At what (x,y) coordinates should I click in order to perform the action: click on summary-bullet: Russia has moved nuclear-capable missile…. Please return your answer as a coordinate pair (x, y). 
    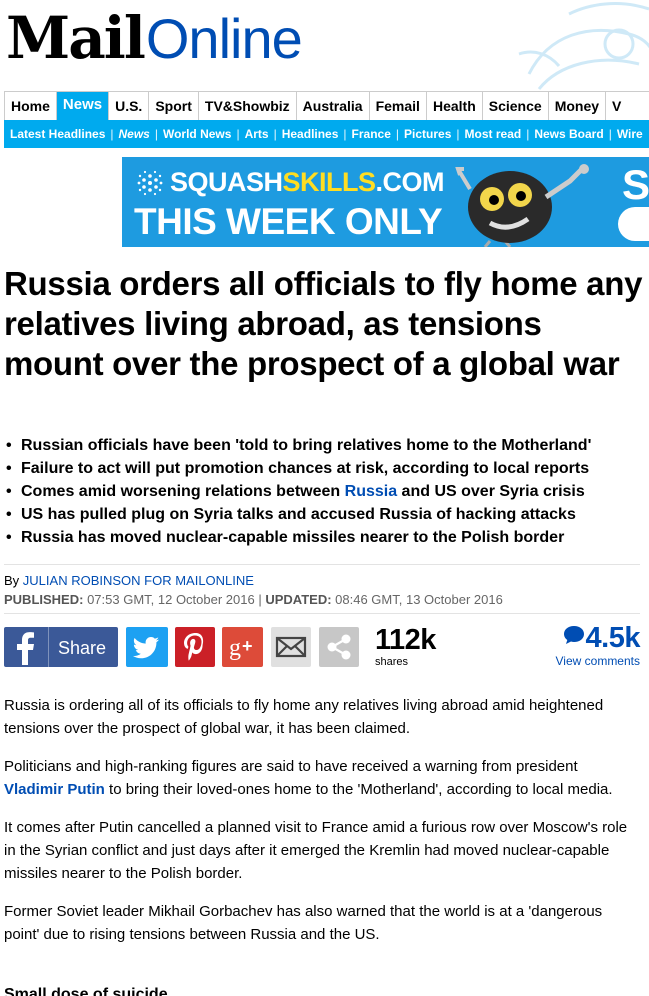
    Looking at the image, I should click on (326, 537).